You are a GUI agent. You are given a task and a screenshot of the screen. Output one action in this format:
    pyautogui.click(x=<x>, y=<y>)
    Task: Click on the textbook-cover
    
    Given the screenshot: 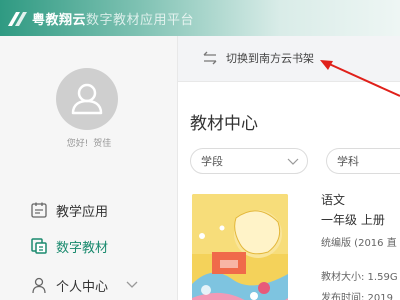 What is the action you would take?
    pyautogui.click(x=240, y=247)
    